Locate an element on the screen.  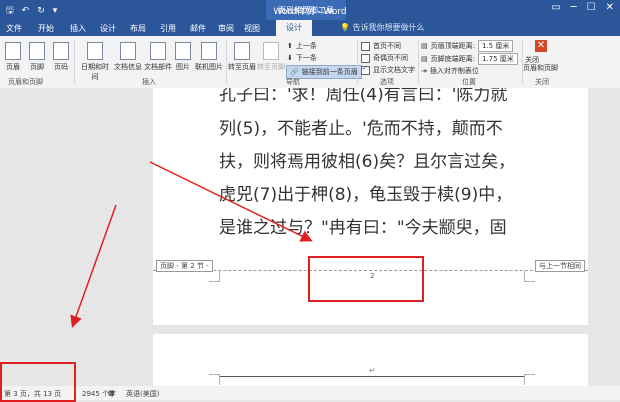
proofing-icon: ▦ is located at coordinates (111, 393).